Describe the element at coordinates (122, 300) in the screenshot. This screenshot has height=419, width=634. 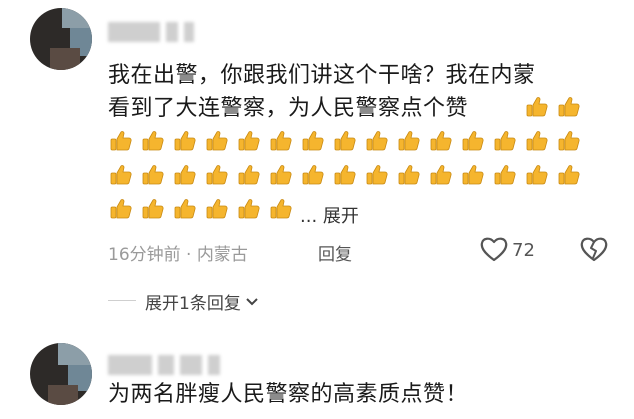
I see `replies-divider` at that location.